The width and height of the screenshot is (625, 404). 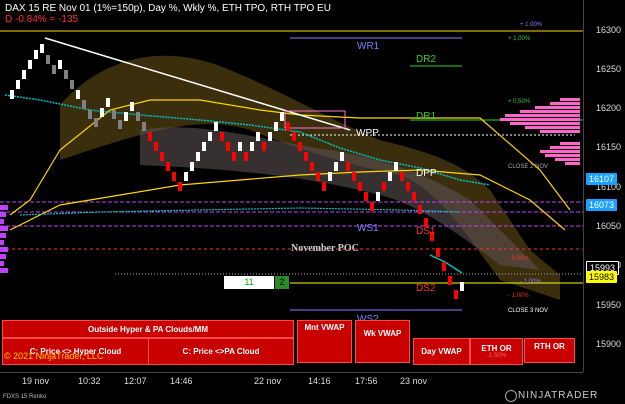 I want to click on eth-or-pct: -1.50%, so click(x=496, y=356).